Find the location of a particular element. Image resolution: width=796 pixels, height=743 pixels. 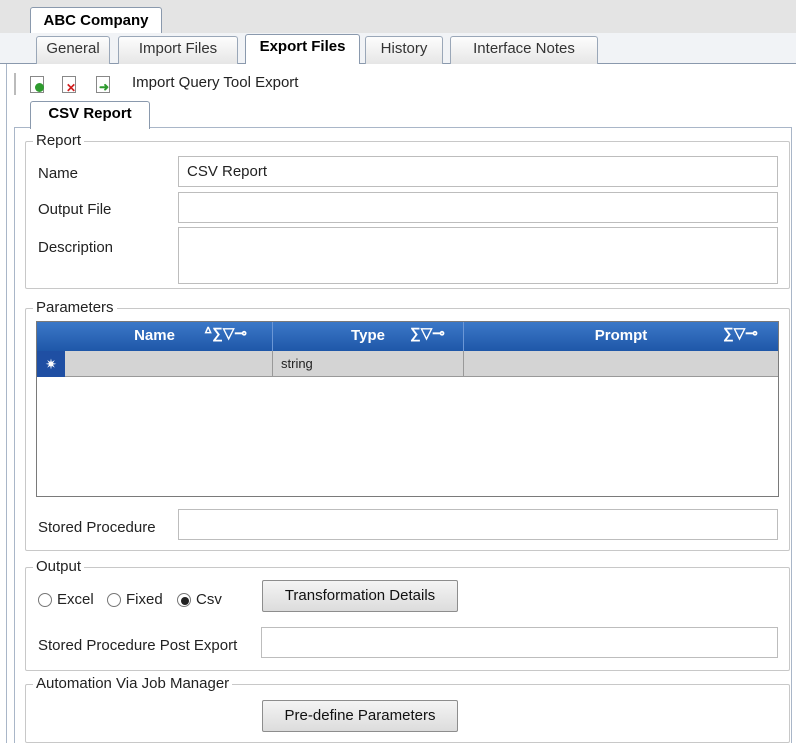

excel-radio is located at coordinates (45, 600).